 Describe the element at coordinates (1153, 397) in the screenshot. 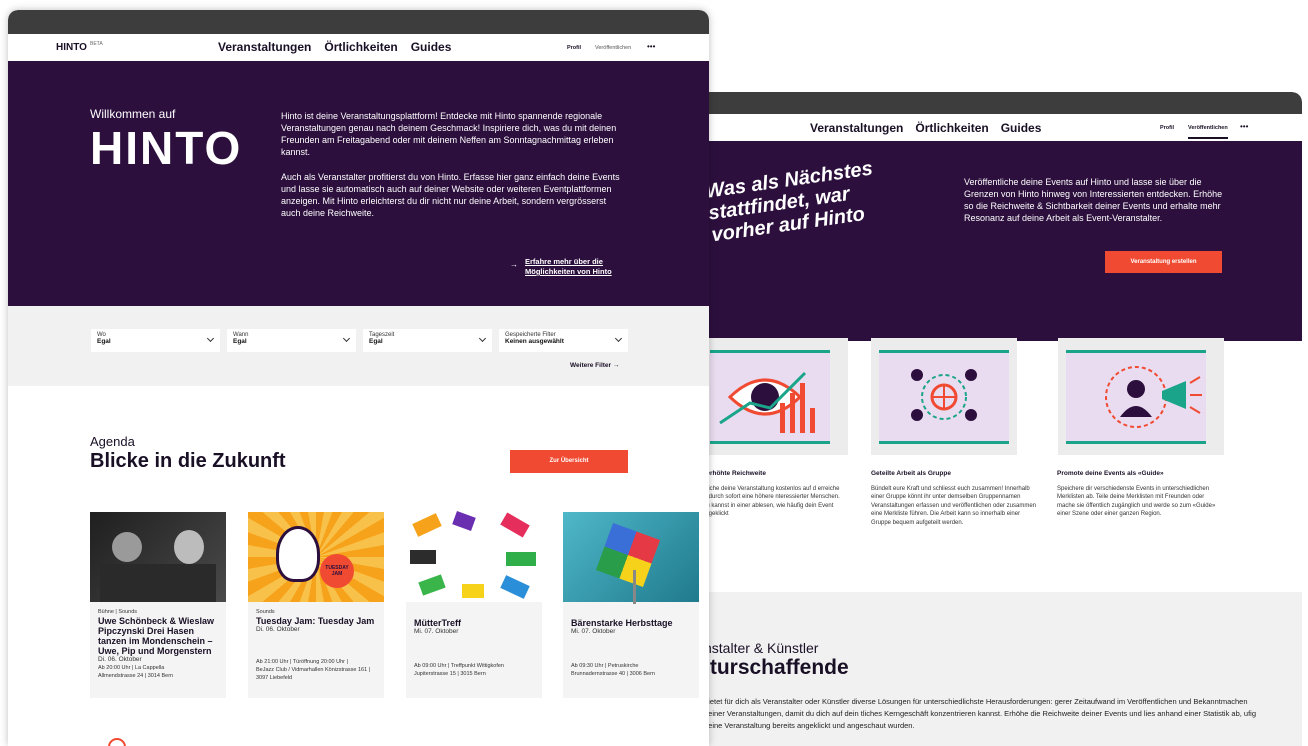

I see `megaphone-person-icon` at that location.